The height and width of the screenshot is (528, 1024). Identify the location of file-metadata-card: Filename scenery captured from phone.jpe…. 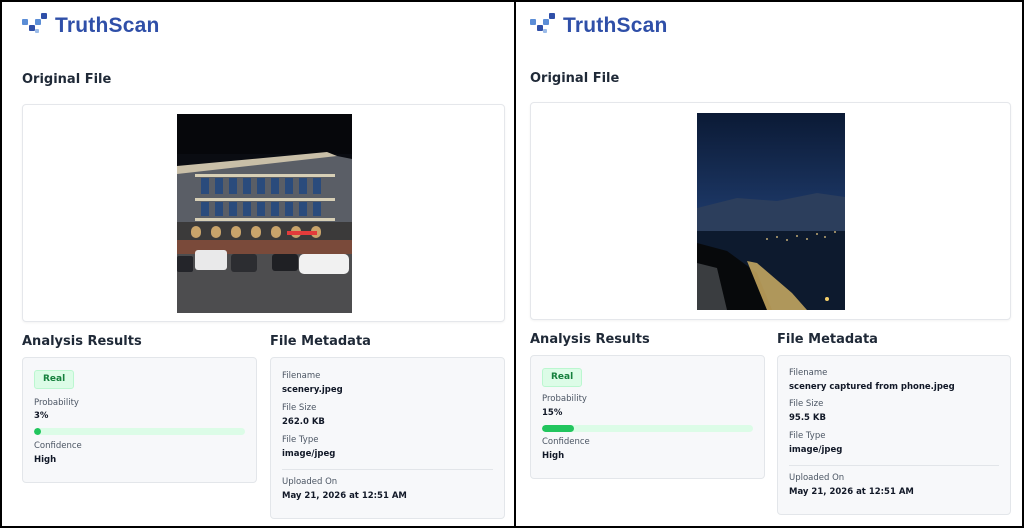
(894, 435).